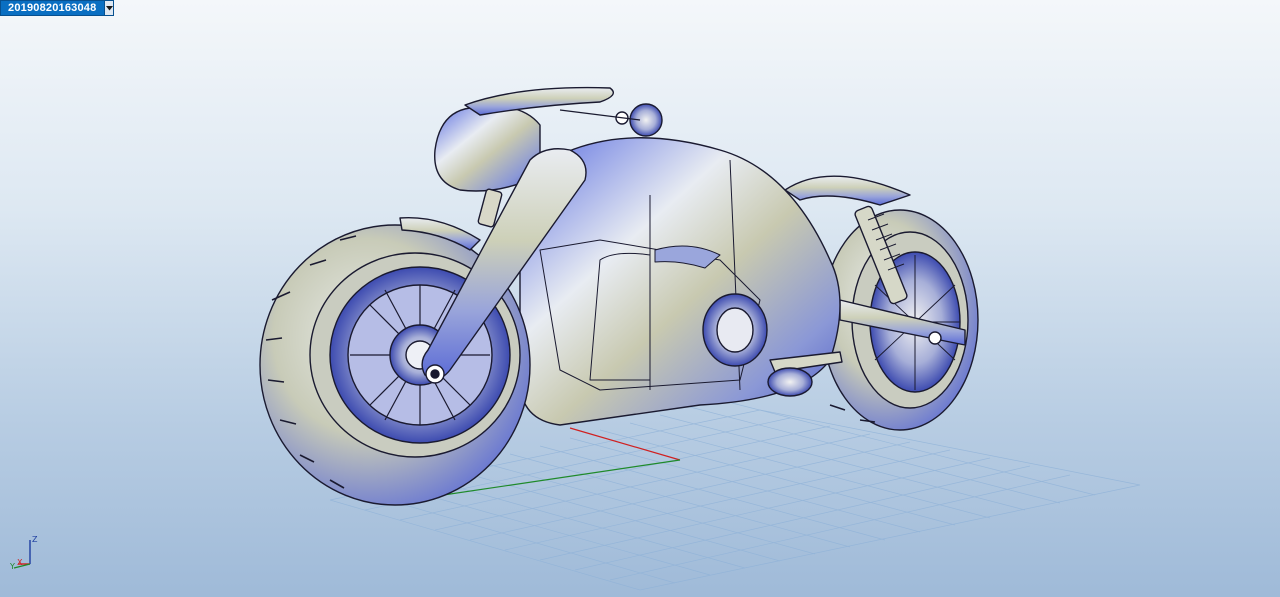 This screenshot has height=597, width=1280. Describe the element at coordinates (35, 539) in the screenshot. I see `triad-z-label: Z` at that location.